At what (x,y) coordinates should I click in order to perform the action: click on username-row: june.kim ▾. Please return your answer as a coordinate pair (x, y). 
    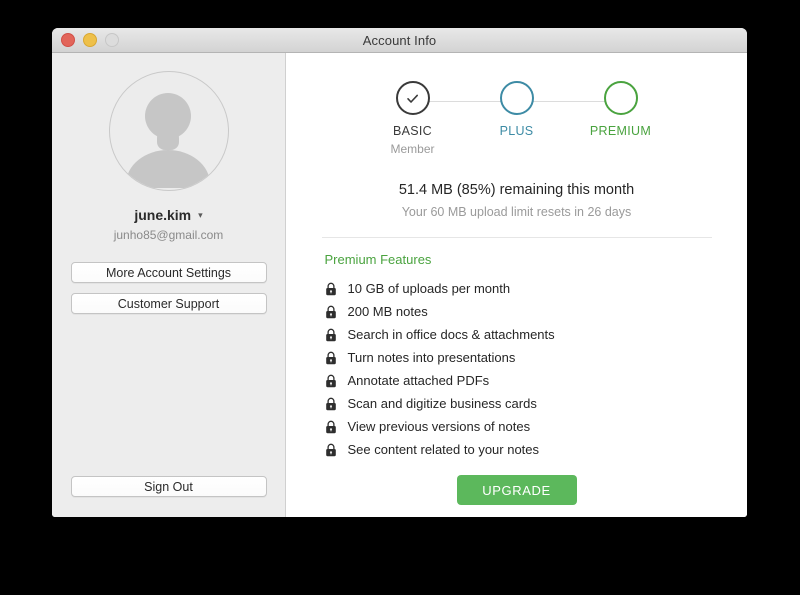
    Looking at the image, I should click on (168, 215).